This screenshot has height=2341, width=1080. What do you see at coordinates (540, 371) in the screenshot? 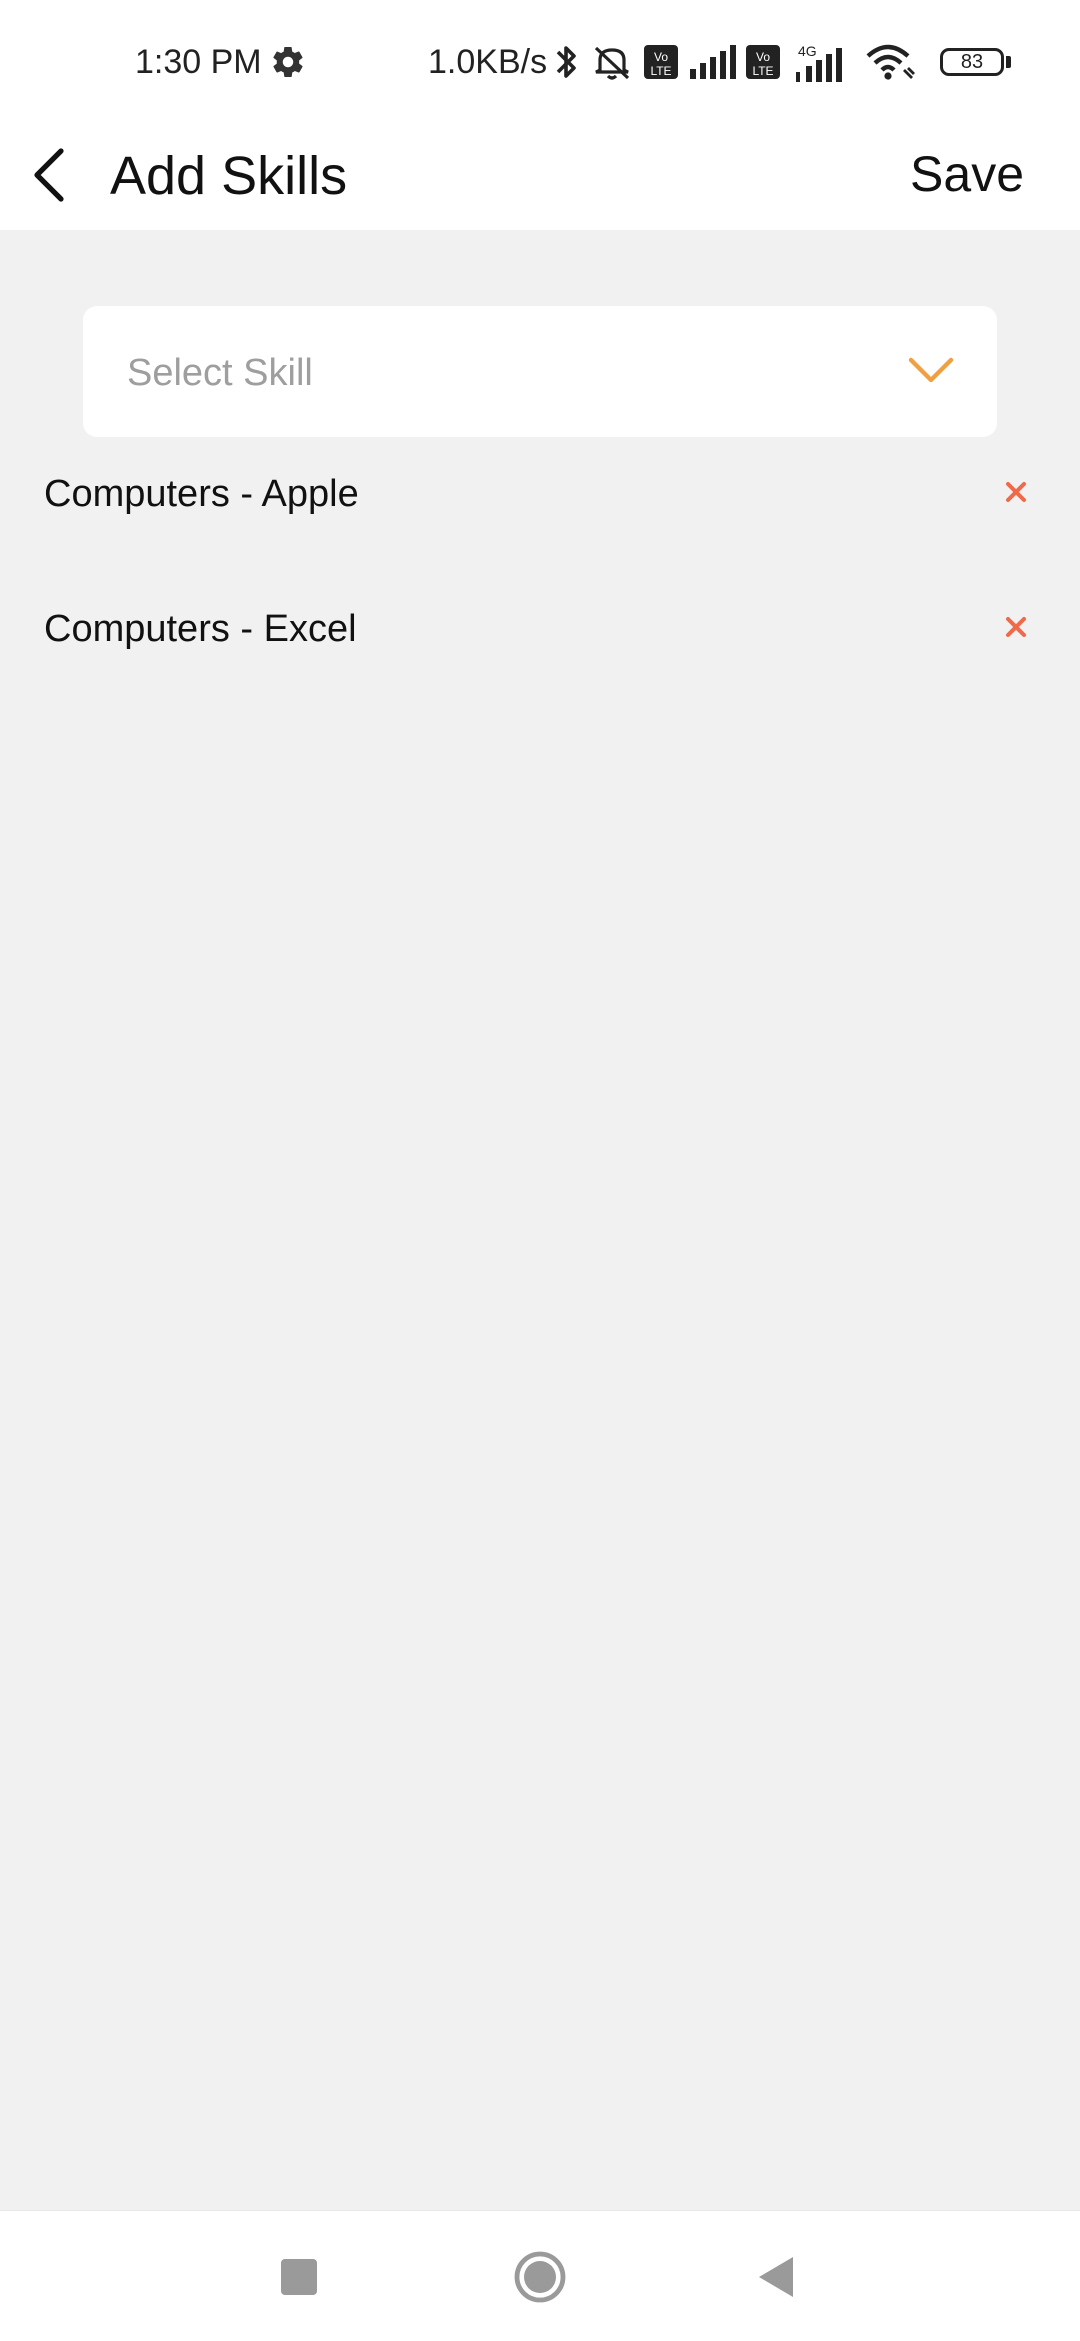
I see `select-skill-dropdown: Select Skill` at bounding box center [540, 371].